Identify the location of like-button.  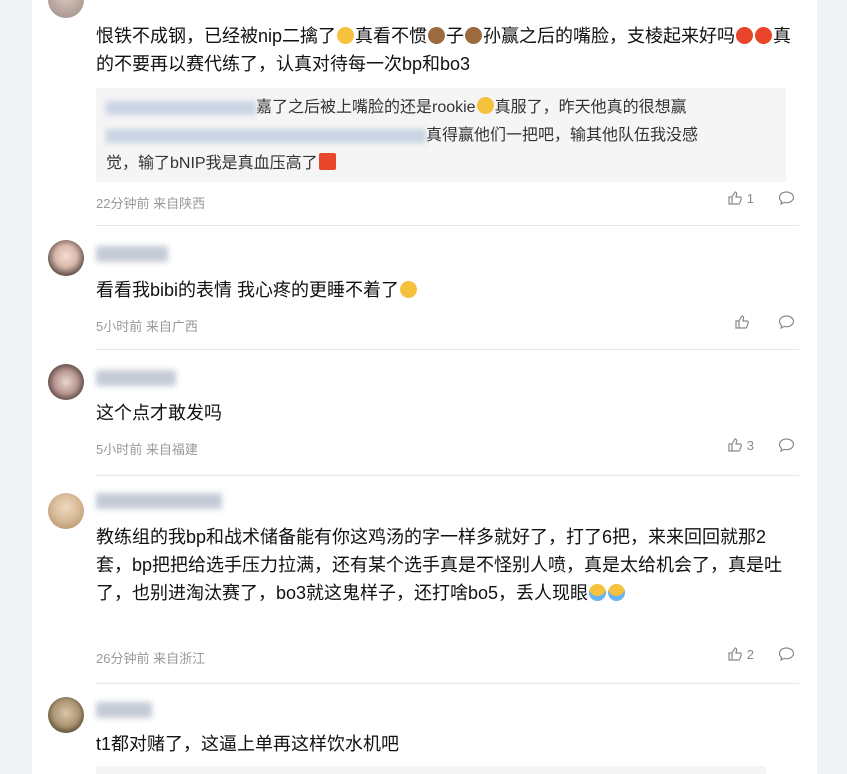
(744, 322).